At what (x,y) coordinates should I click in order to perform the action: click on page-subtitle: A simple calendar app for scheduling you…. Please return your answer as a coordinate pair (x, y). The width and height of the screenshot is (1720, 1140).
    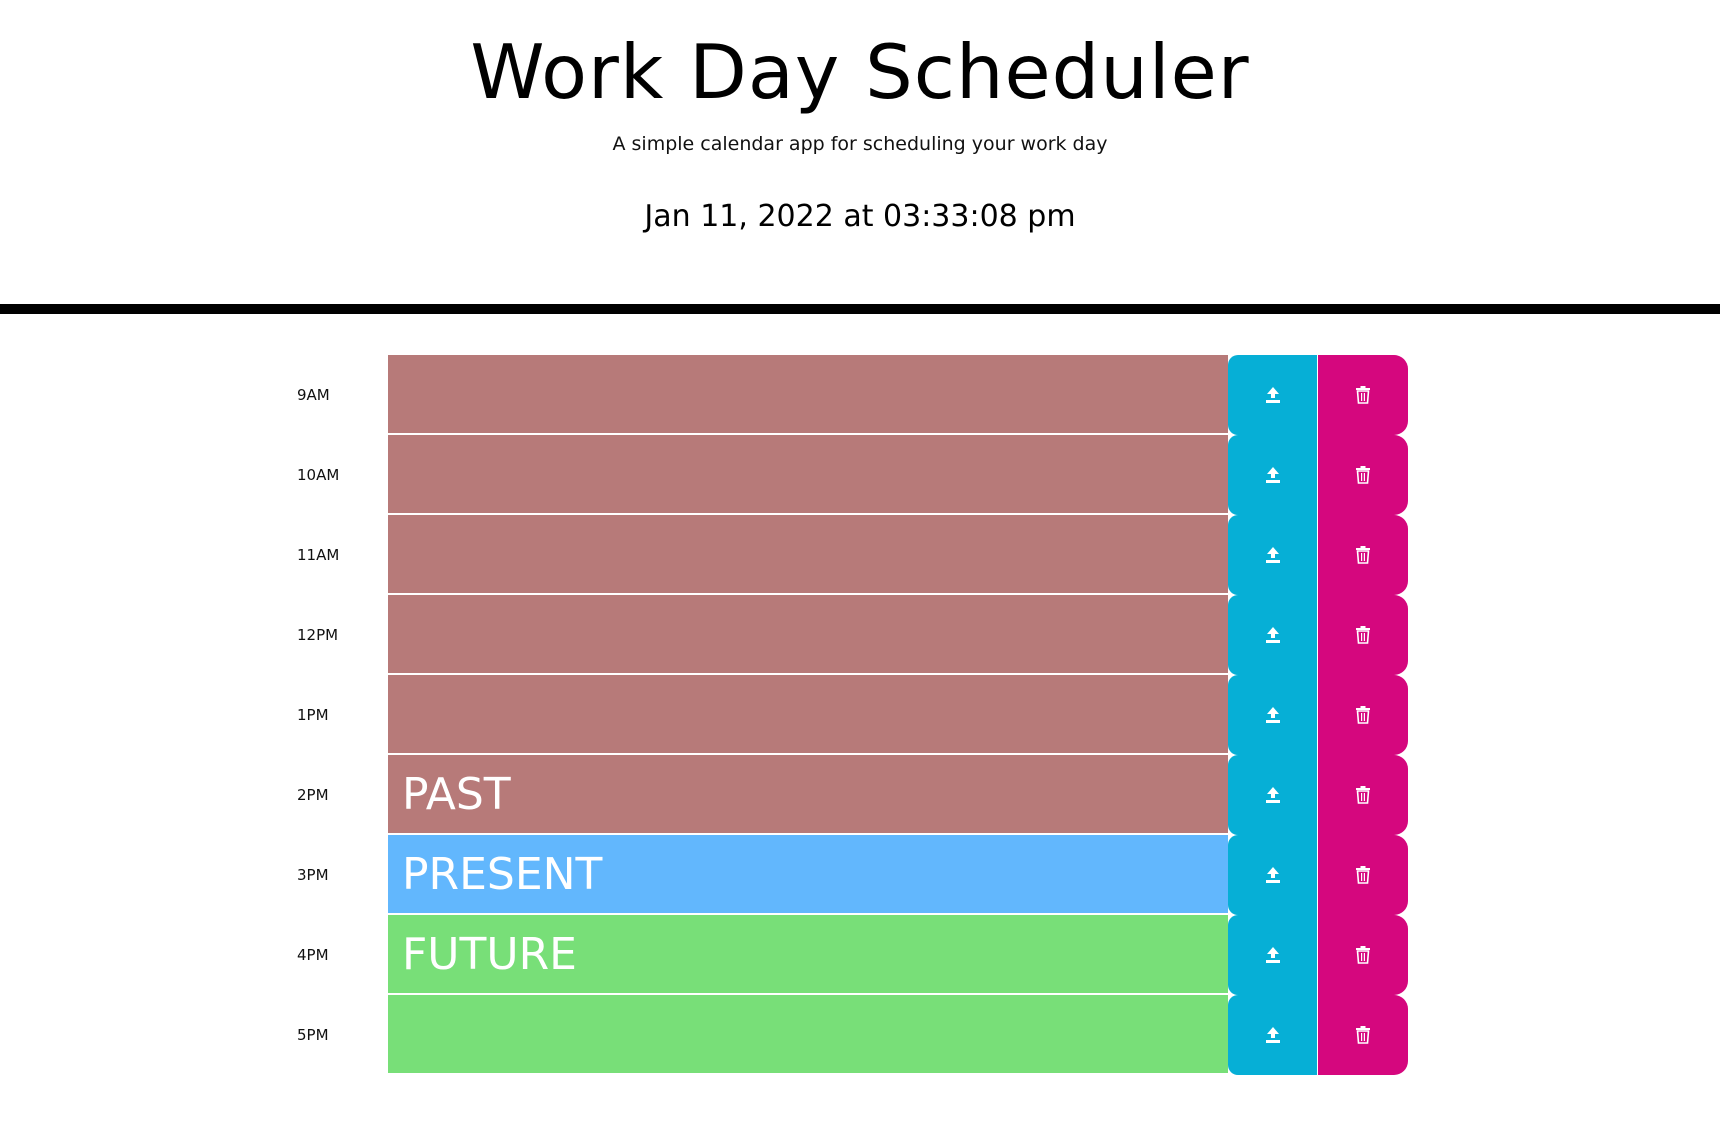
    Looking at the image, I should click on (860, 144).